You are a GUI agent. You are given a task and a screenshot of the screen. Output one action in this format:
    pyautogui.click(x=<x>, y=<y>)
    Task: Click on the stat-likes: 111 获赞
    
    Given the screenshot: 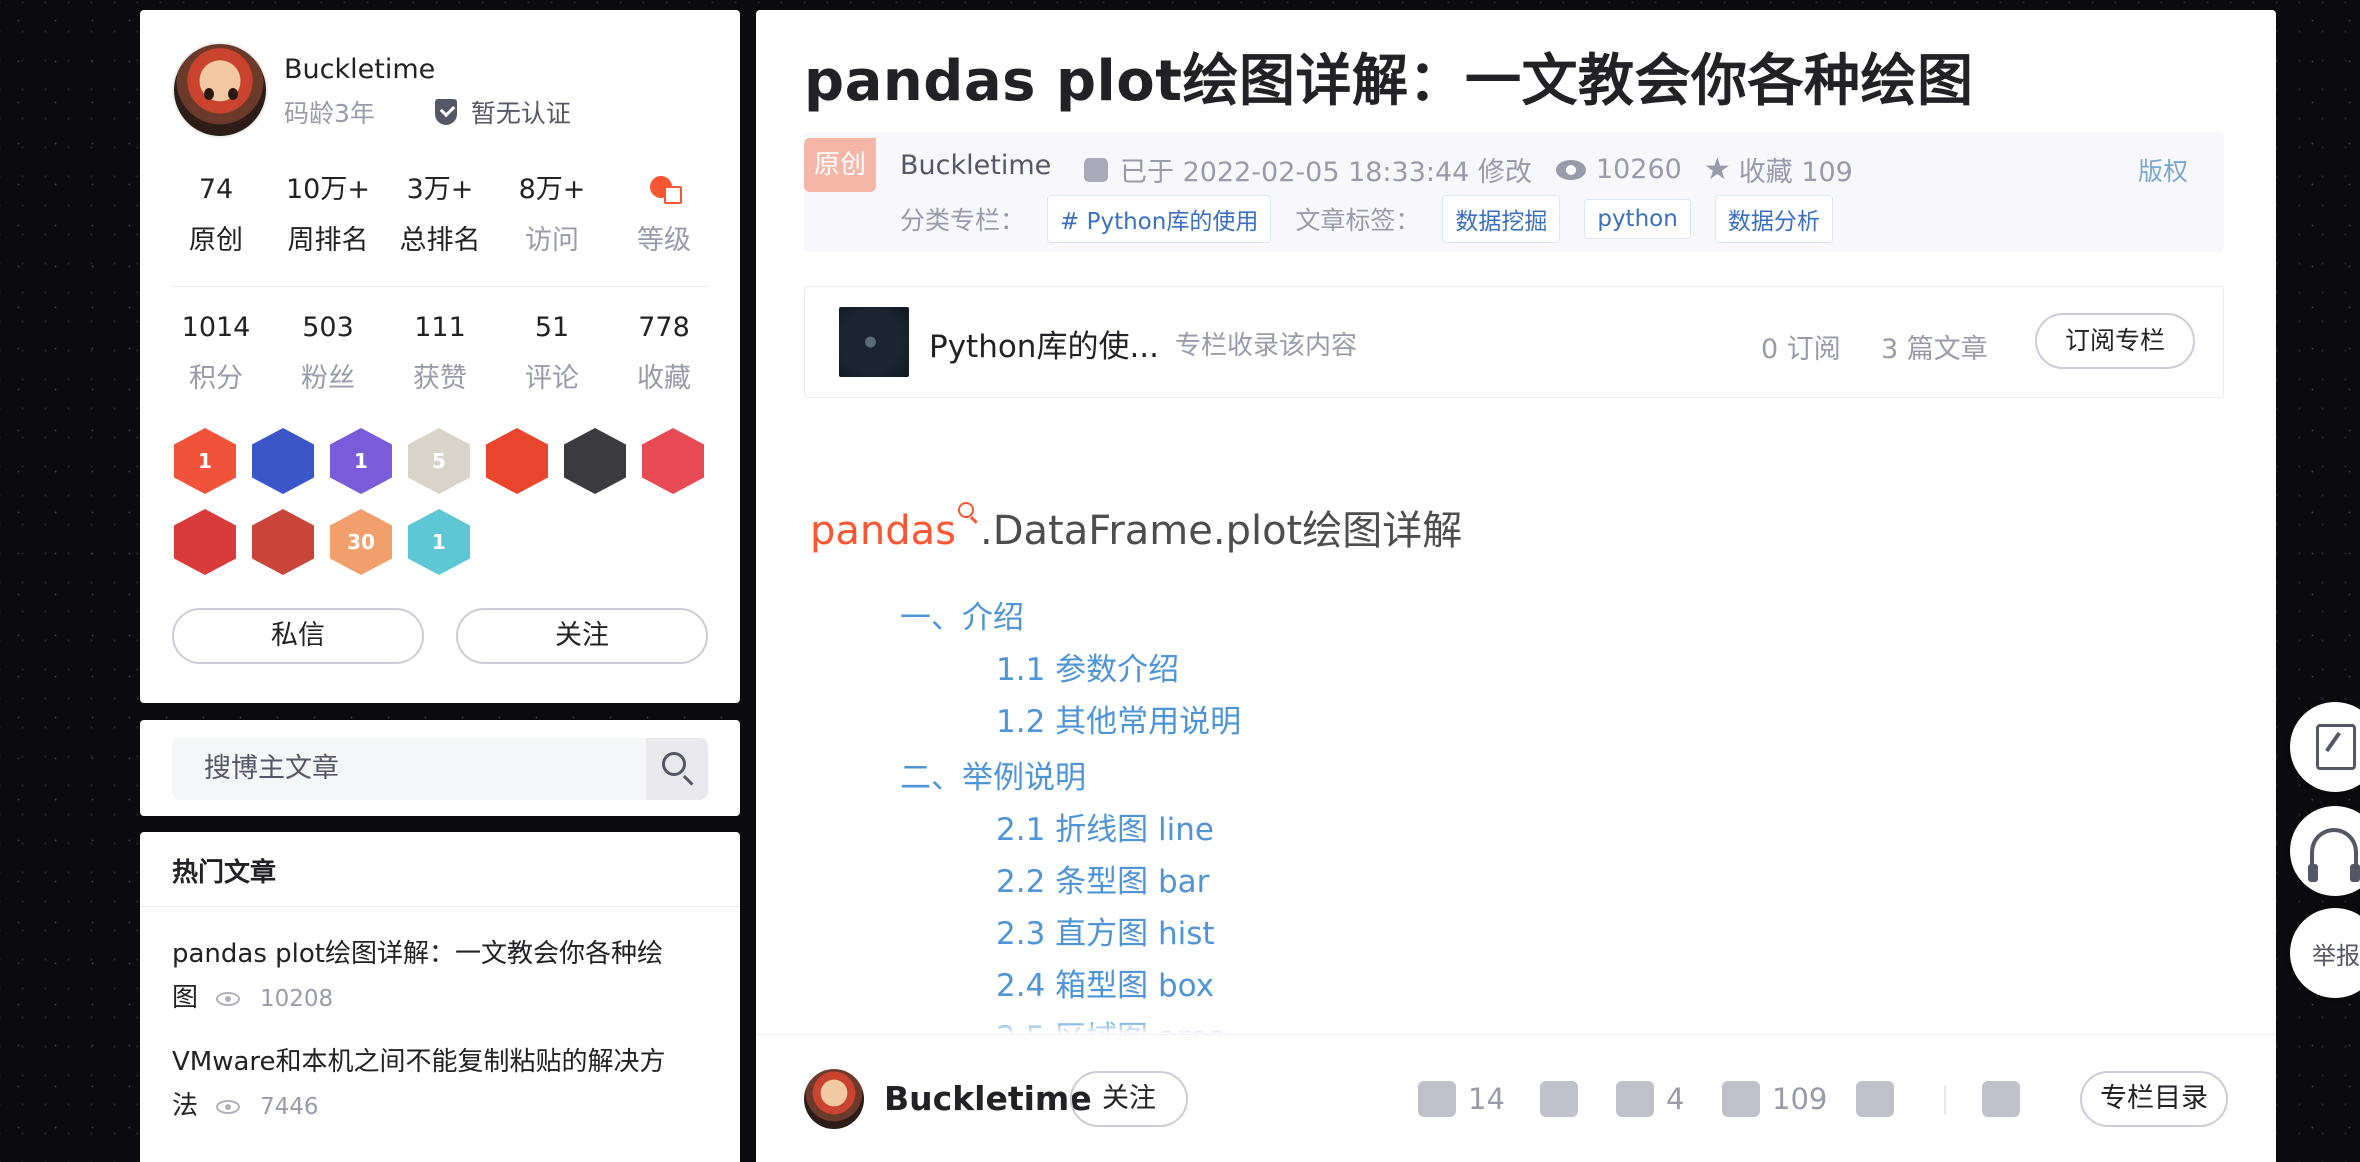 What is the action you would take?
    pyautogui.click(x=440, y=351)
    